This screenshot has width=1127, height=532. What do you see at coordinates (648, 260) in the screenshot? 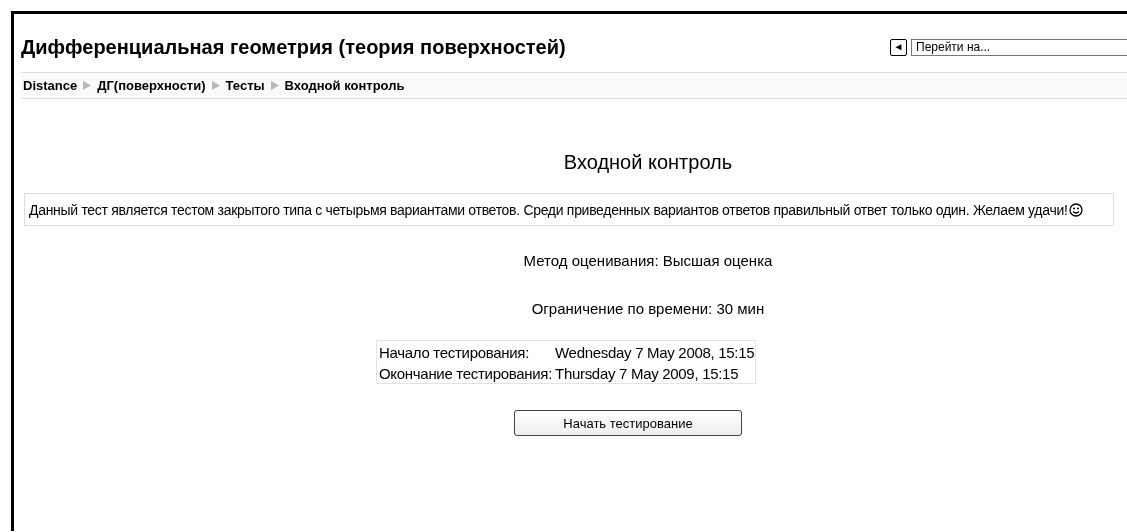
I see `grading-method: Метод оценивания: Высшая оценка` at bounding box center [648, 260].